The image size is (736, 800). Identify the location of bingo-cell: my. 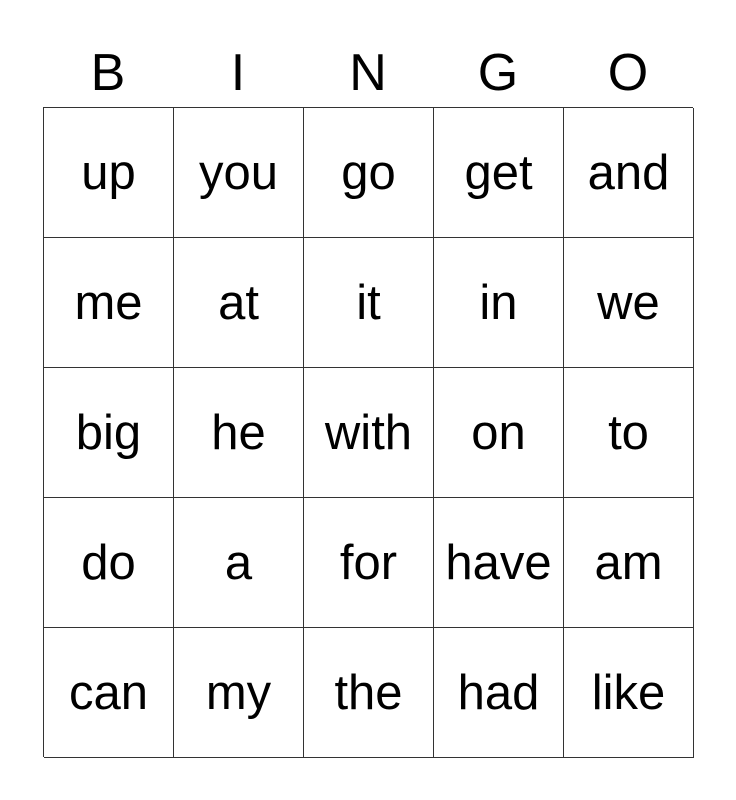
(239, 693).